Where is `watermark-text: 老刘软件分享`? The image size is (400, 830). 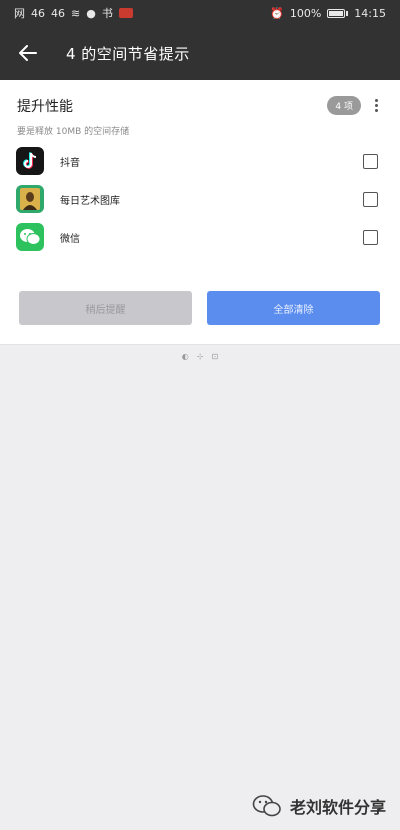 watermark-text: 老刘软件分享 is located at coordinates (337, 807).